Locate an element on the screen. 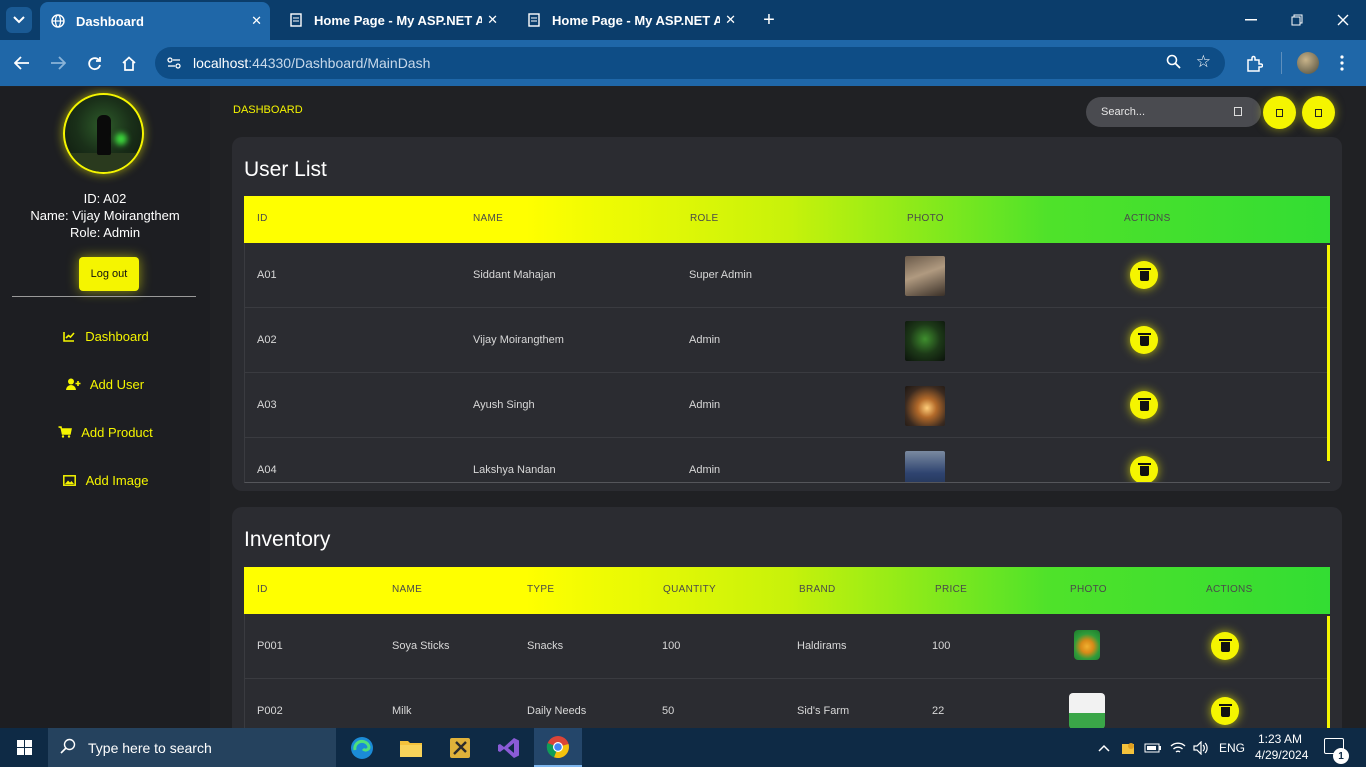 This screenshot has width=1366, height=767. battery-button is located at coordinates (1153, 747).